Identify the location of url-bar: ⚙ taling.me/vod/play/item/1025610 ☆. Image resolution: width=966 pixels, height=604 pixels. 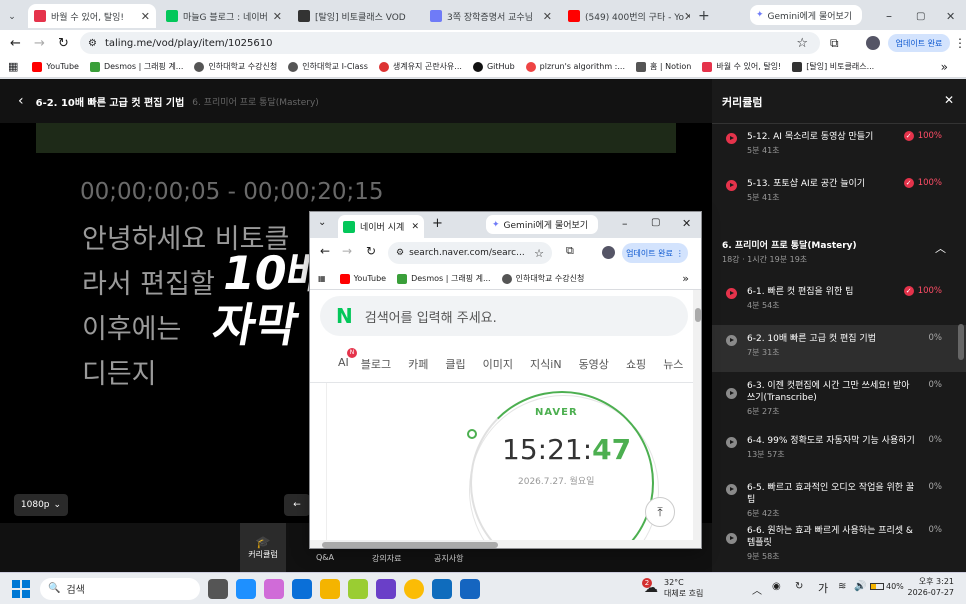
(450, 43).